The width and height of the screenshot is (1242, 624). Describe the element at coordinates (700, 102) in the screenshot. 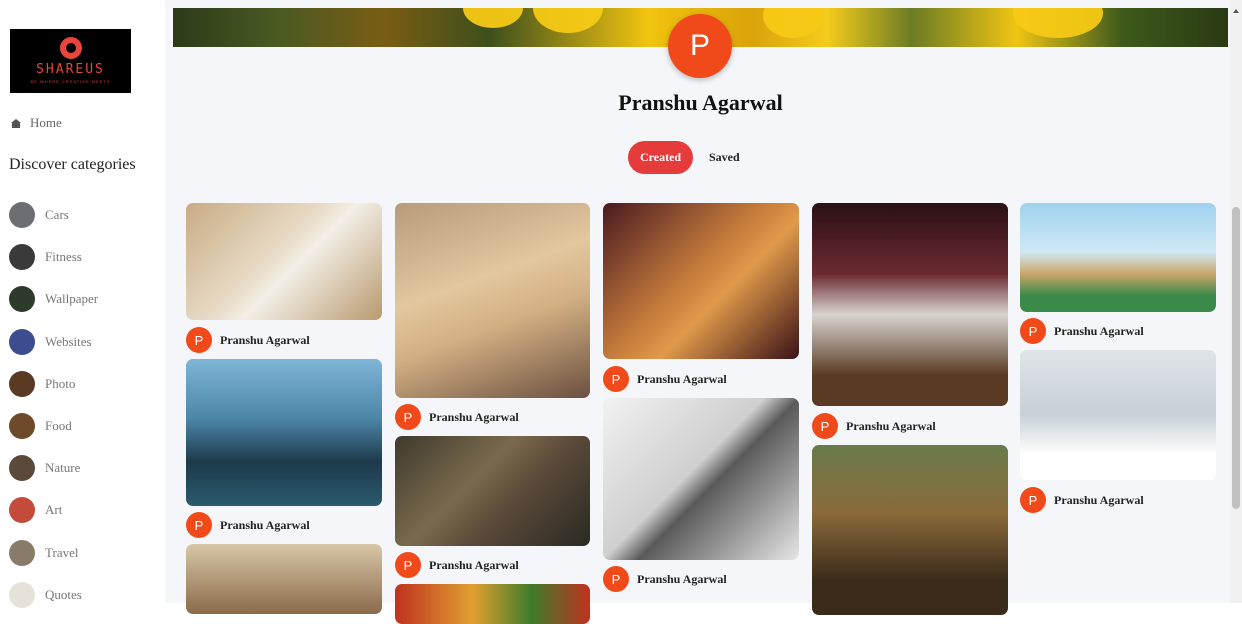

I see `profile-name: Pranshu Agarwal` at that location.